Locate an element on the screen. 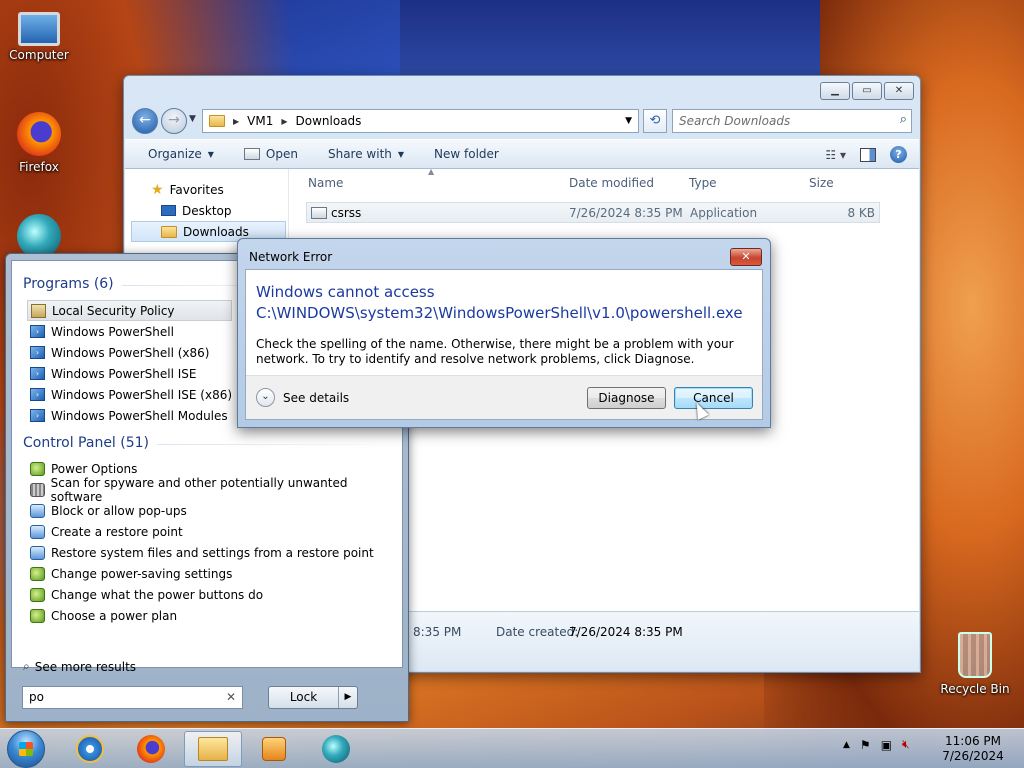  programs-header: Programs (6) is located at coordinates (68, 284).